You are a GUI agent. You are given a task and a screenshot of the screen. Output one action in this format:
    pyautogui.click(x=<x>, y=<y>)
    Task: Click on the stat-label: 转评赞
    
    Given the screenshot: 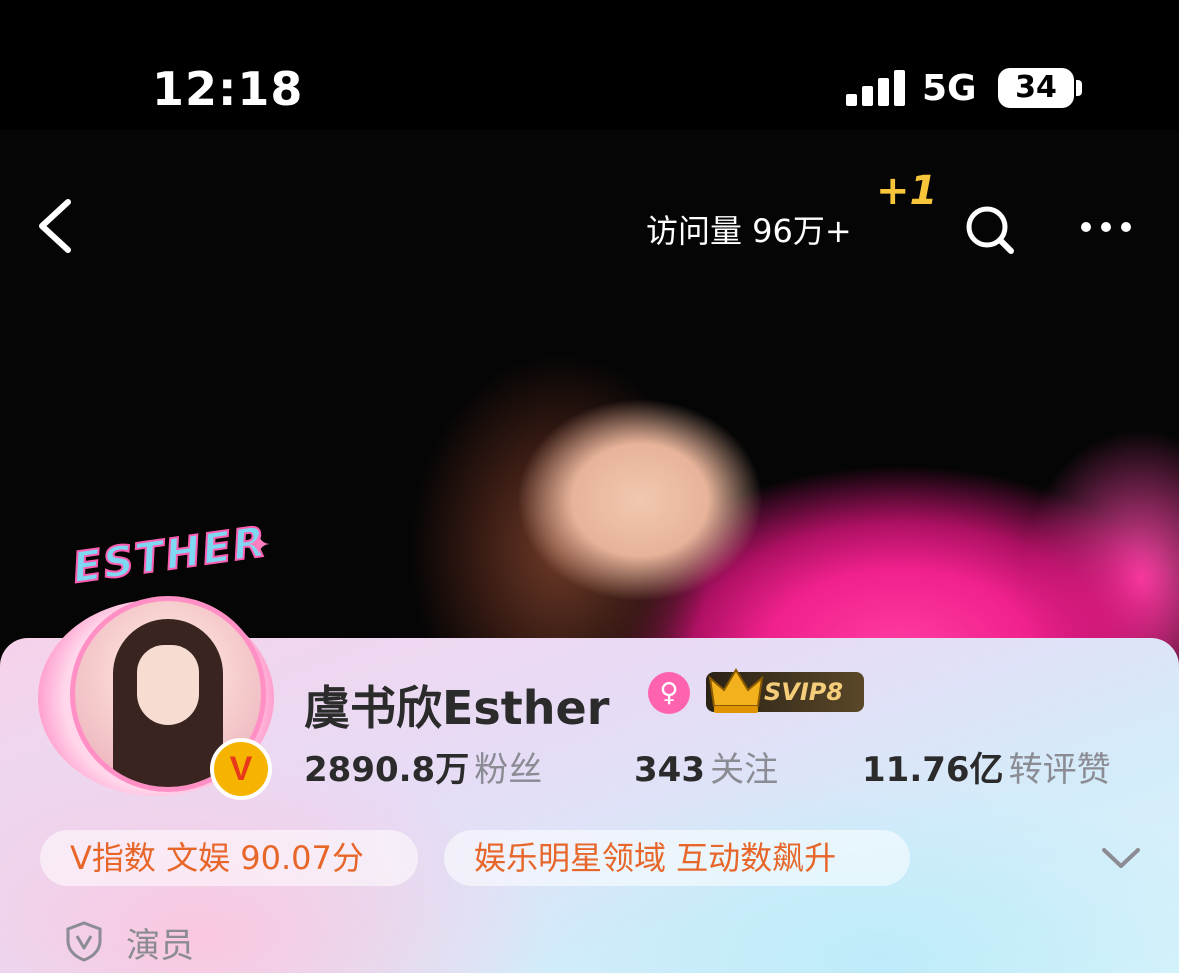 What is the action you would take?
    pyautogui.click(x=1059, y=770)
    